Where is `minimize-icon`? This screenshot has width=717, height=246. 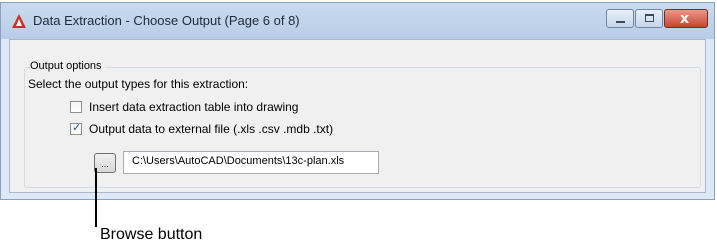
minimize-icon is located at coordinates (620, 22).